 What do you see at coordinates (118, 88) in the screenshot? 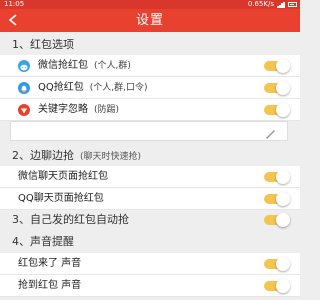
I see `qq-hint: (个人,群,口令)` at bounding box center [118, 88].